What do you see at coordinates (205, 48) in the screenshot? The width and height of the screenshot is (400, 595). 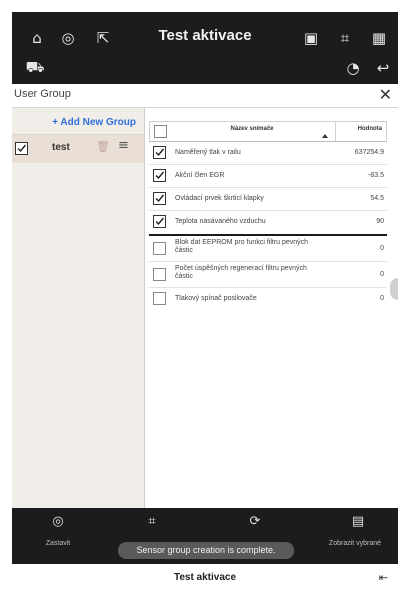 I see `top-toolbar: ⌂ ◎ ⇱ Test aktivace ▣ ⌗ ▦ ⛟ ◔ ↩` at bounding box center [205, 48].